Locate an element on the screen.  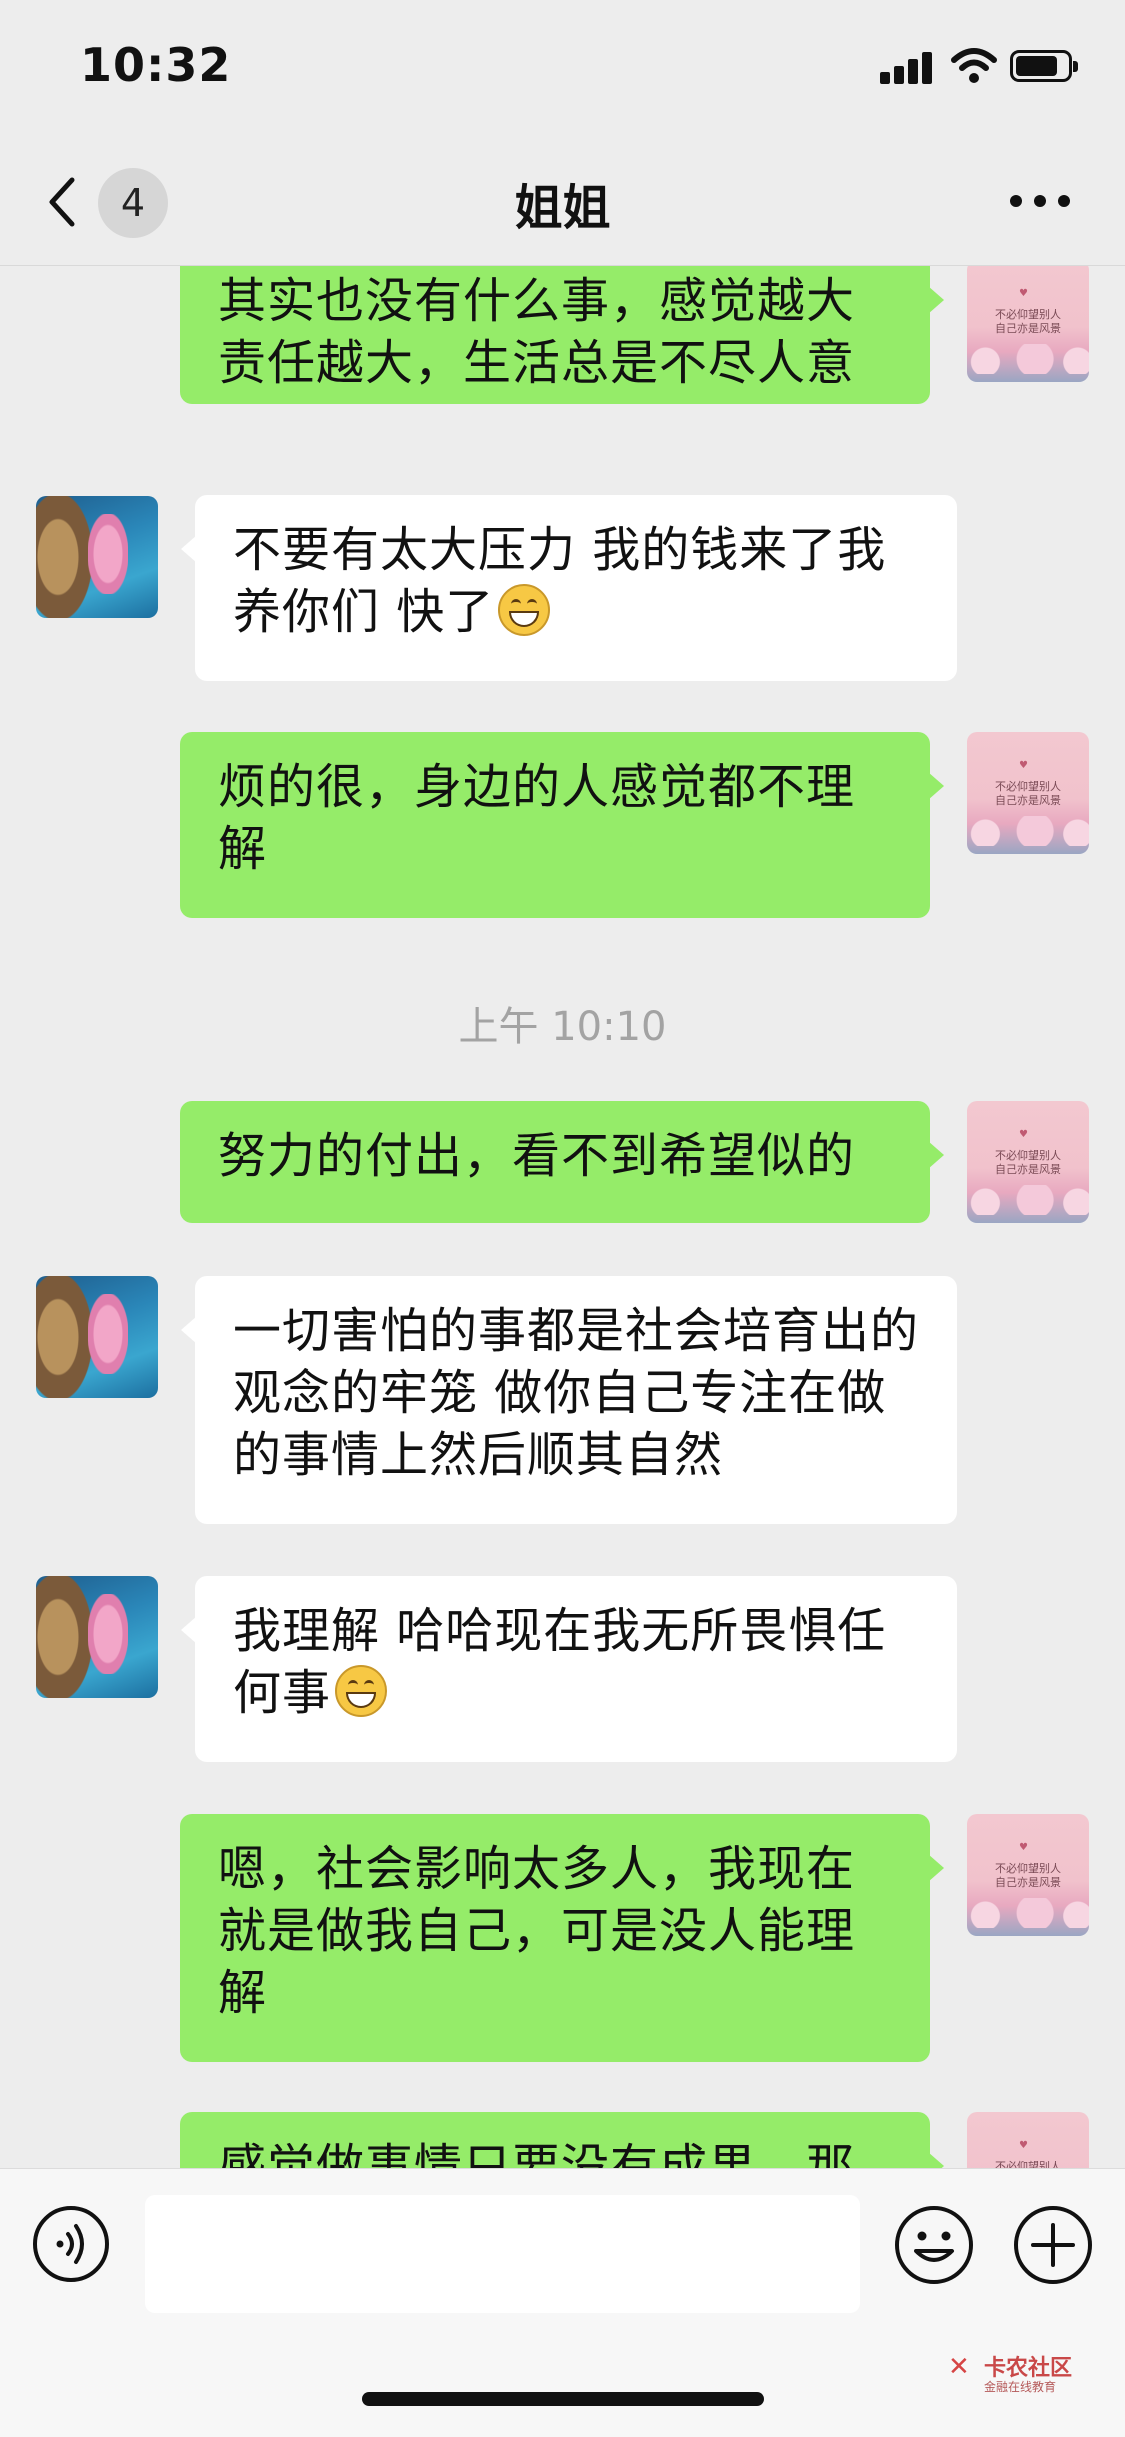
home-indicator is located at coordinates (563, 2399).